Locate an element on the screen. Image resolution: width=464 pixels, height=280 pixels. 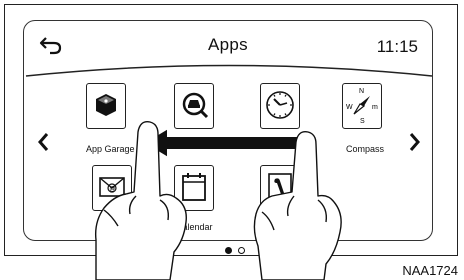
app-tile-car-search is located at coordinates (194, 106).